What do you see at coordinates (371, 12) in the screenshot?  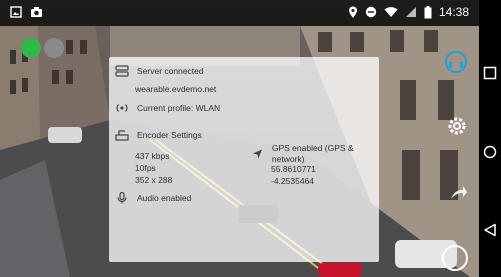 I see `minus-circle-icon` at bounding box center [371, 12].